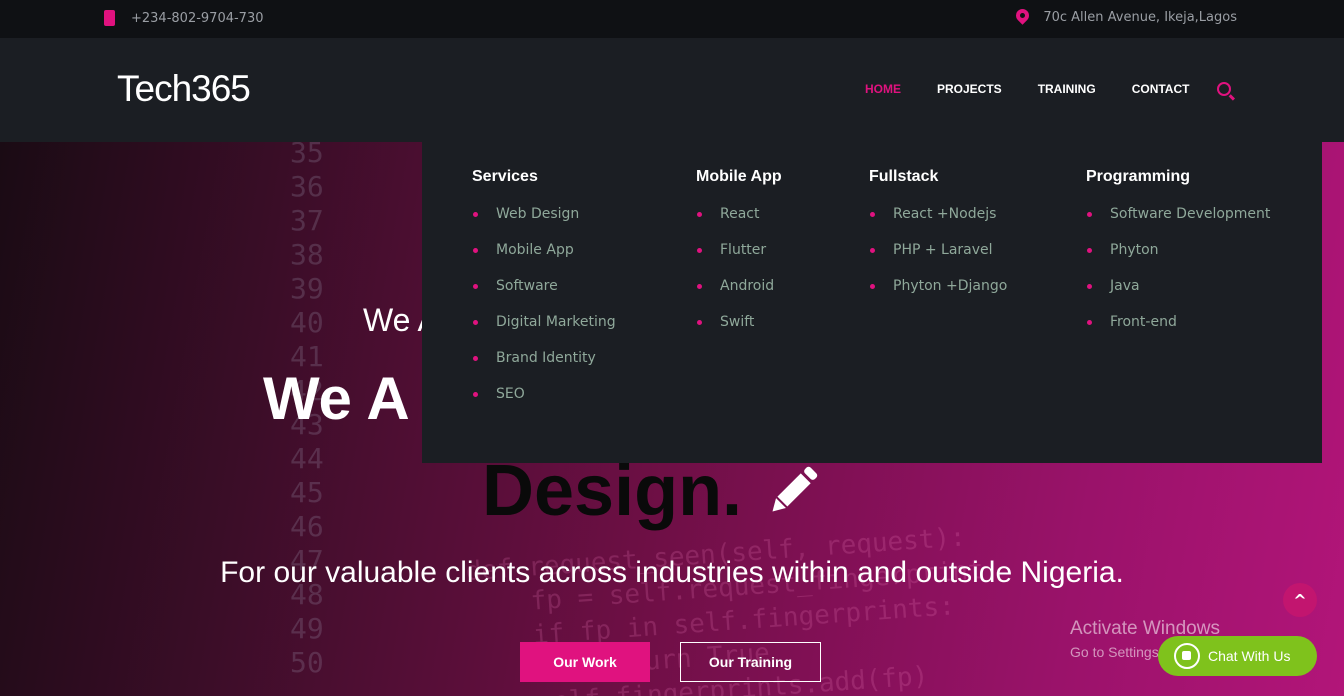 The height and width of the screenshot is (696, 1344). What do you see at coordinates (307, 526) in the screenshot?
I see `line-number: 46` at bounding box center [307, 526].